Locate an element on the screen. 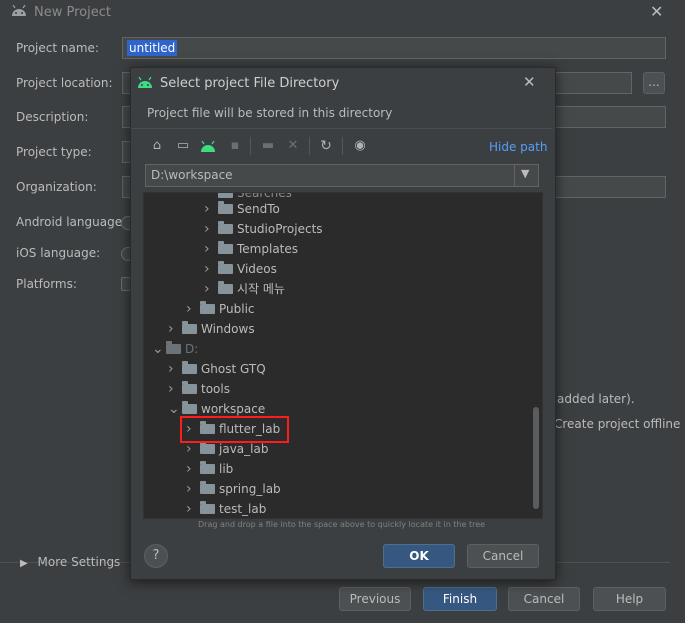 This screenshot has width=685, height=623. help-button: Help is located at coordinates (629, 599).